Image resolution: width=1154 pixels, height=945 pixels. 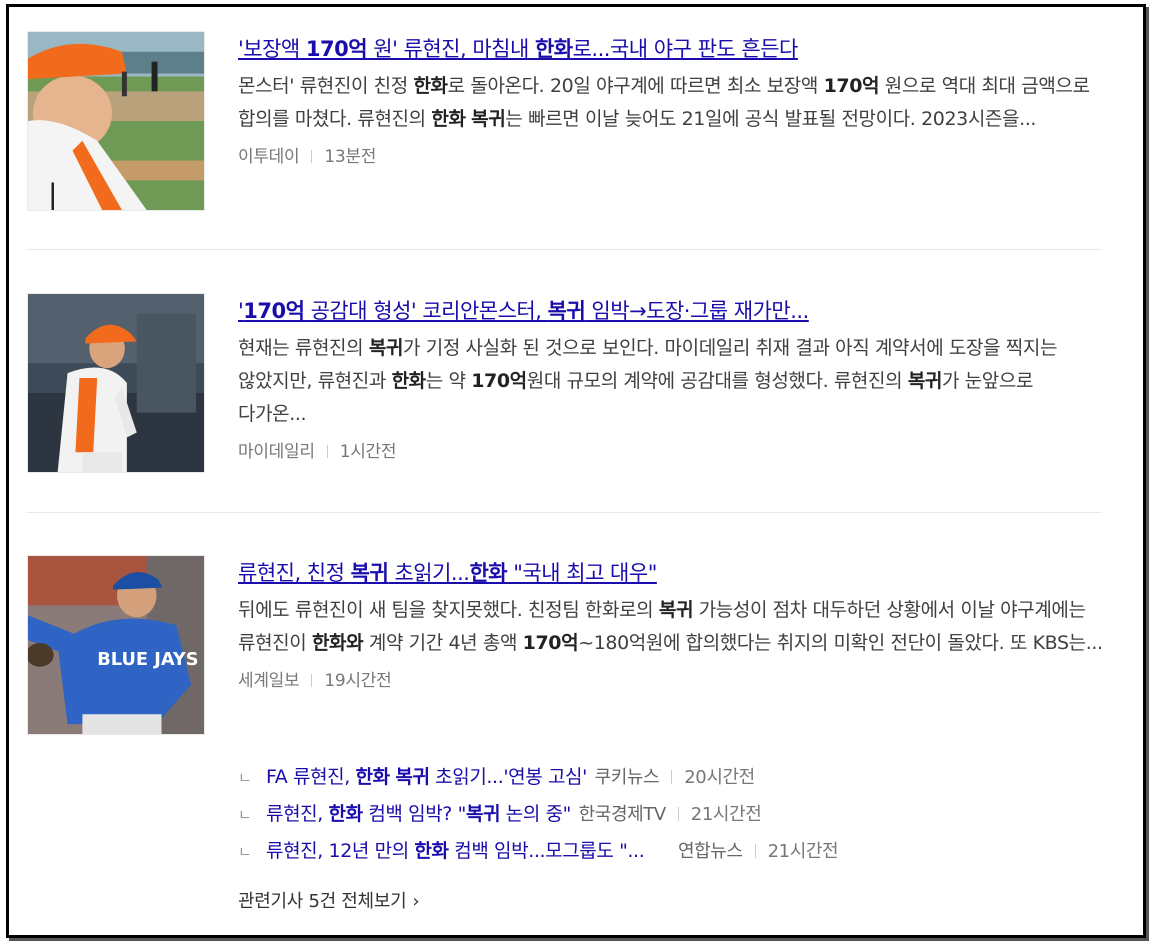 What do you see at coordinates (448, 381) in the screenshot?
I see `text-run: 는 약` at bounding box center [448, 381].